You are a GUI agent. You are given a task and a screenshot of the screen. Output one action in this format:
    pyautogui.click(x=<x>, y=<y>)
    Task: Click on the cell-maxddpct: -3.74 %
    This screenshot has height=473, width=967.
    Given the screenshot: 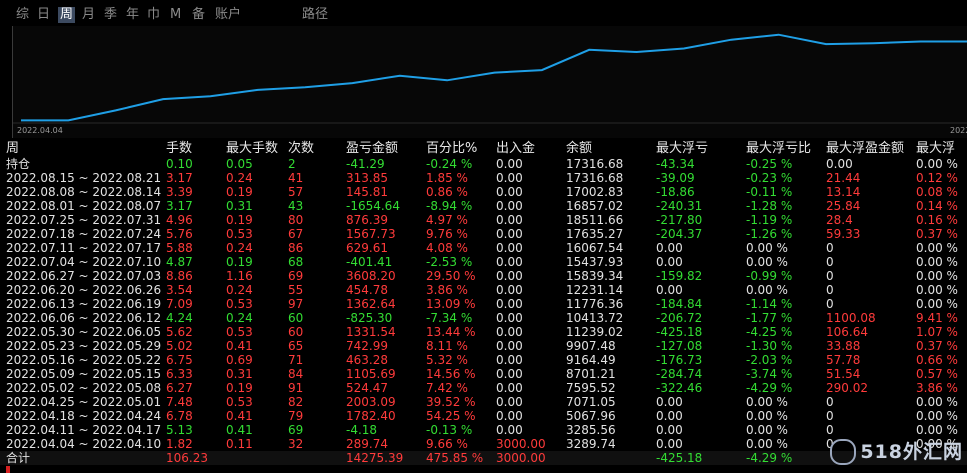 What is the action you would take?
    pyautogui.click(x=769, y=374)
    